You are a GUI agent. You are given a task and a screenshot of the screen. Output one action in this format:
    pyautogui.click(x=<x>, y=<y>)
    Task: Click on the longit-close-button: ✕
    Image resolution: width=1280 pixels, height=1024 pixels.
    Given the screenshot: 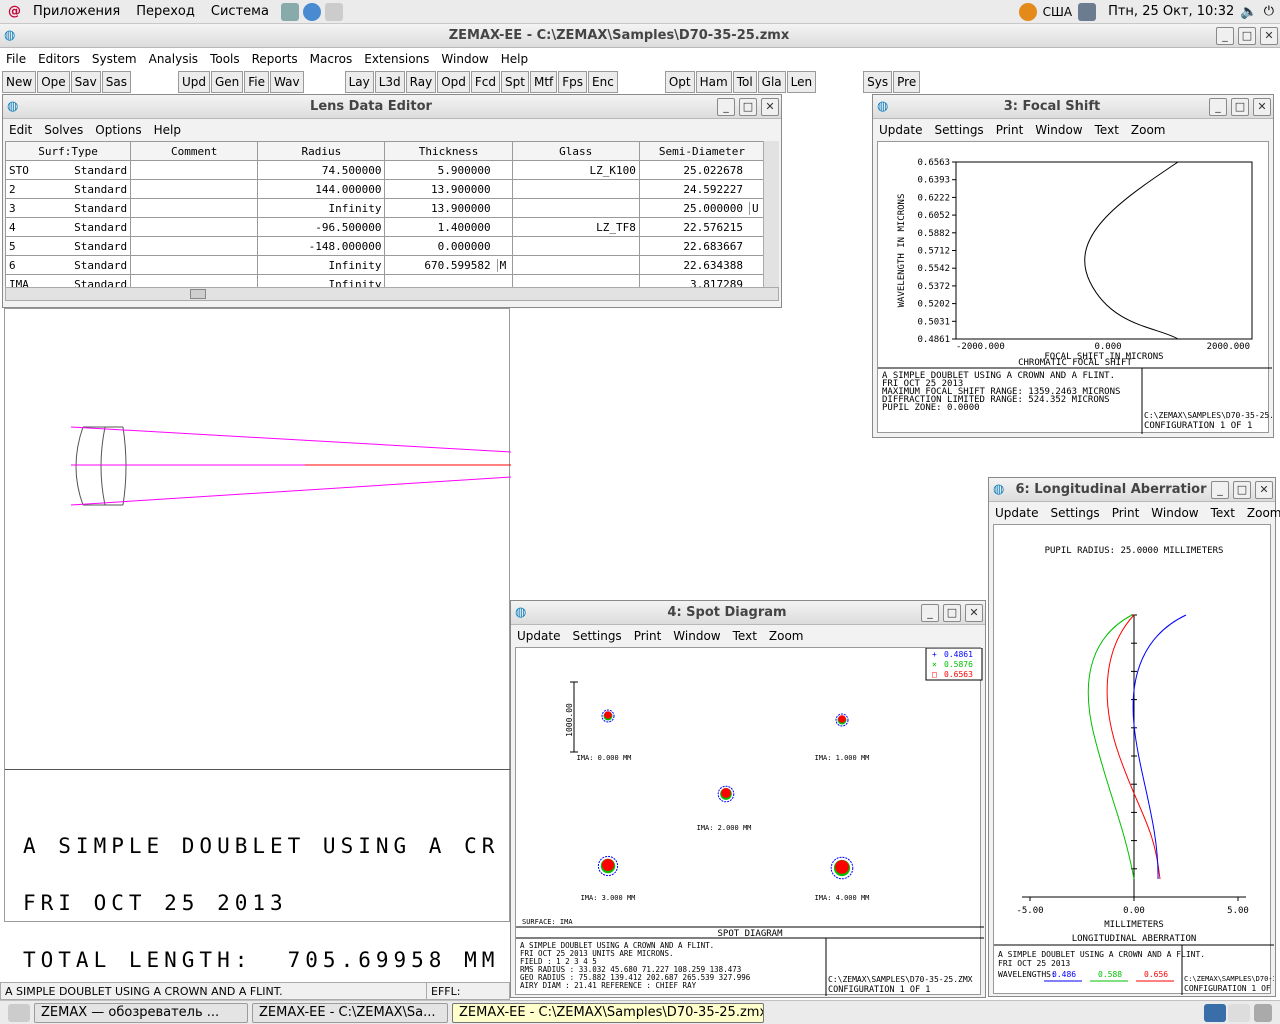 What is the action you would take?
    pyautogui.click(x=1264, y=489)
    